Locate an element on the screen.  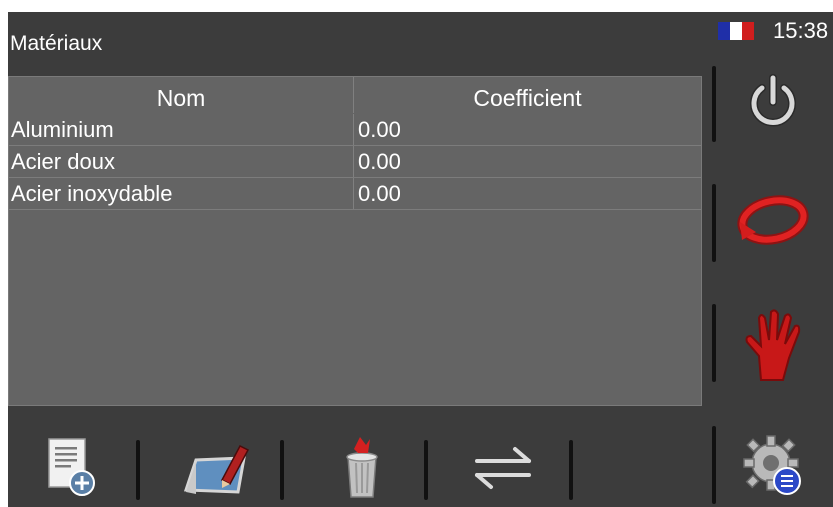
cell-nom: Acier inoxydable is located at coordinates (92, 193).